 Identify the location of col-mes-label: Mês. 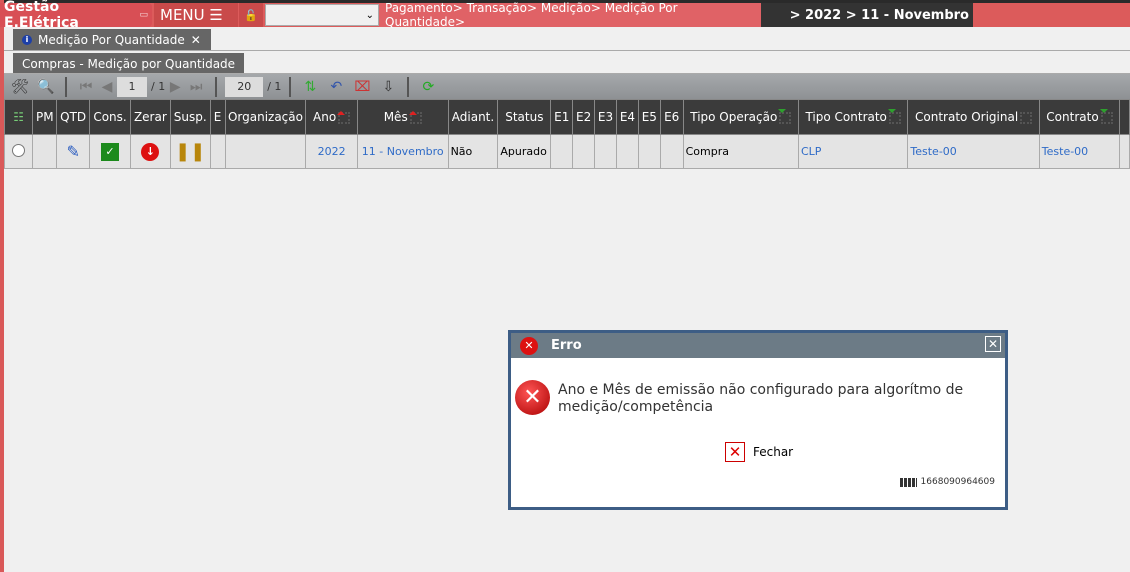
(395, 117).